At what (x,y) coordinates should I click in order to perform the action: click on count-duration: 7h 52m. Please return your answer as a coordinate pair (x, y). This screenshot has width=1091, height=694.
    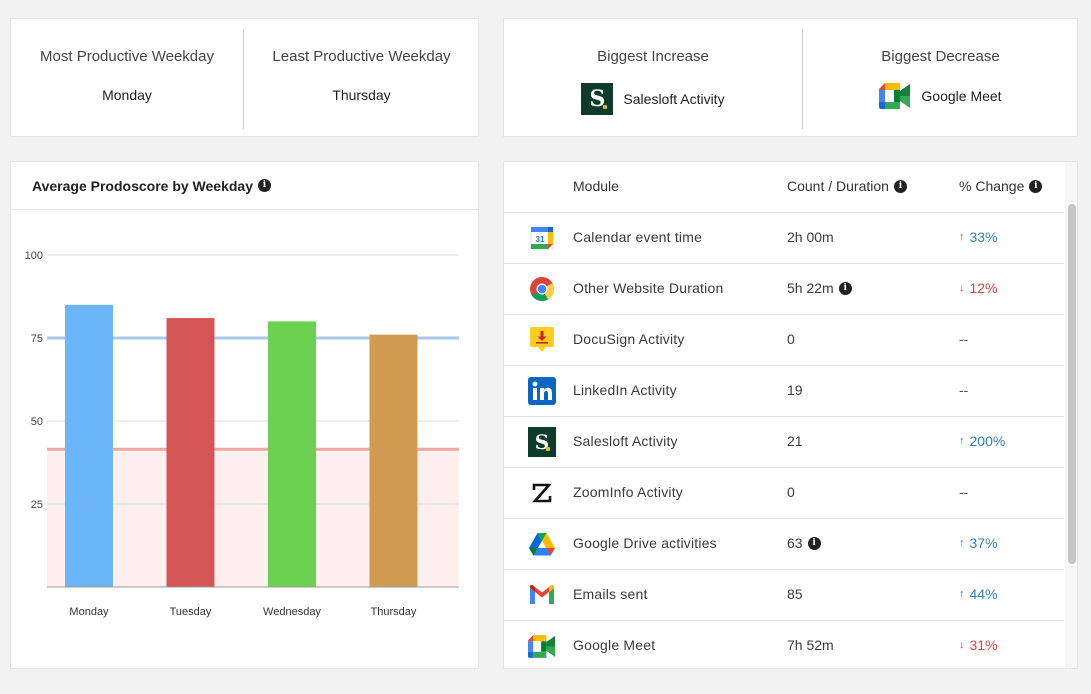
    Looking at the image, I should click on (810, 645).